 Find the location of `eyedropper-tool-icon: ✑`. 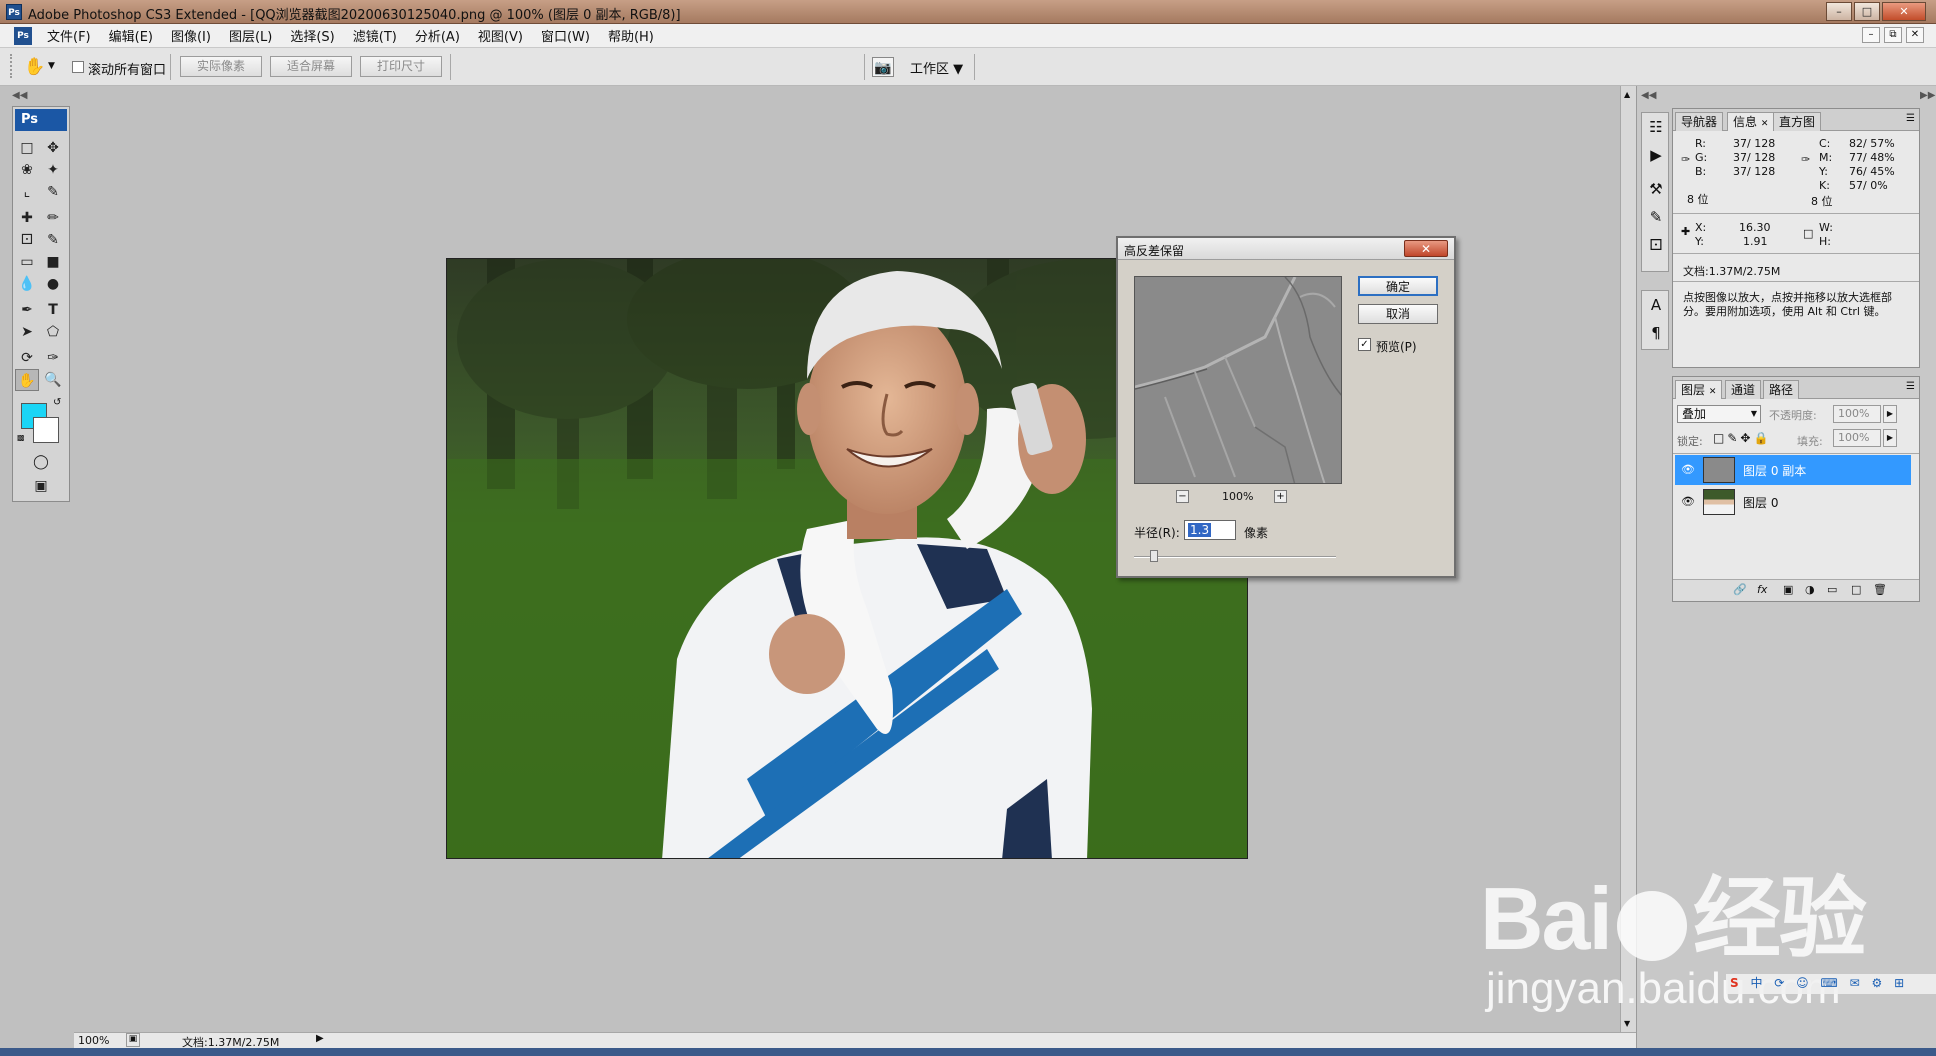

eyedropper-tool-icon: ✑ is located at coordinates (53, 358).